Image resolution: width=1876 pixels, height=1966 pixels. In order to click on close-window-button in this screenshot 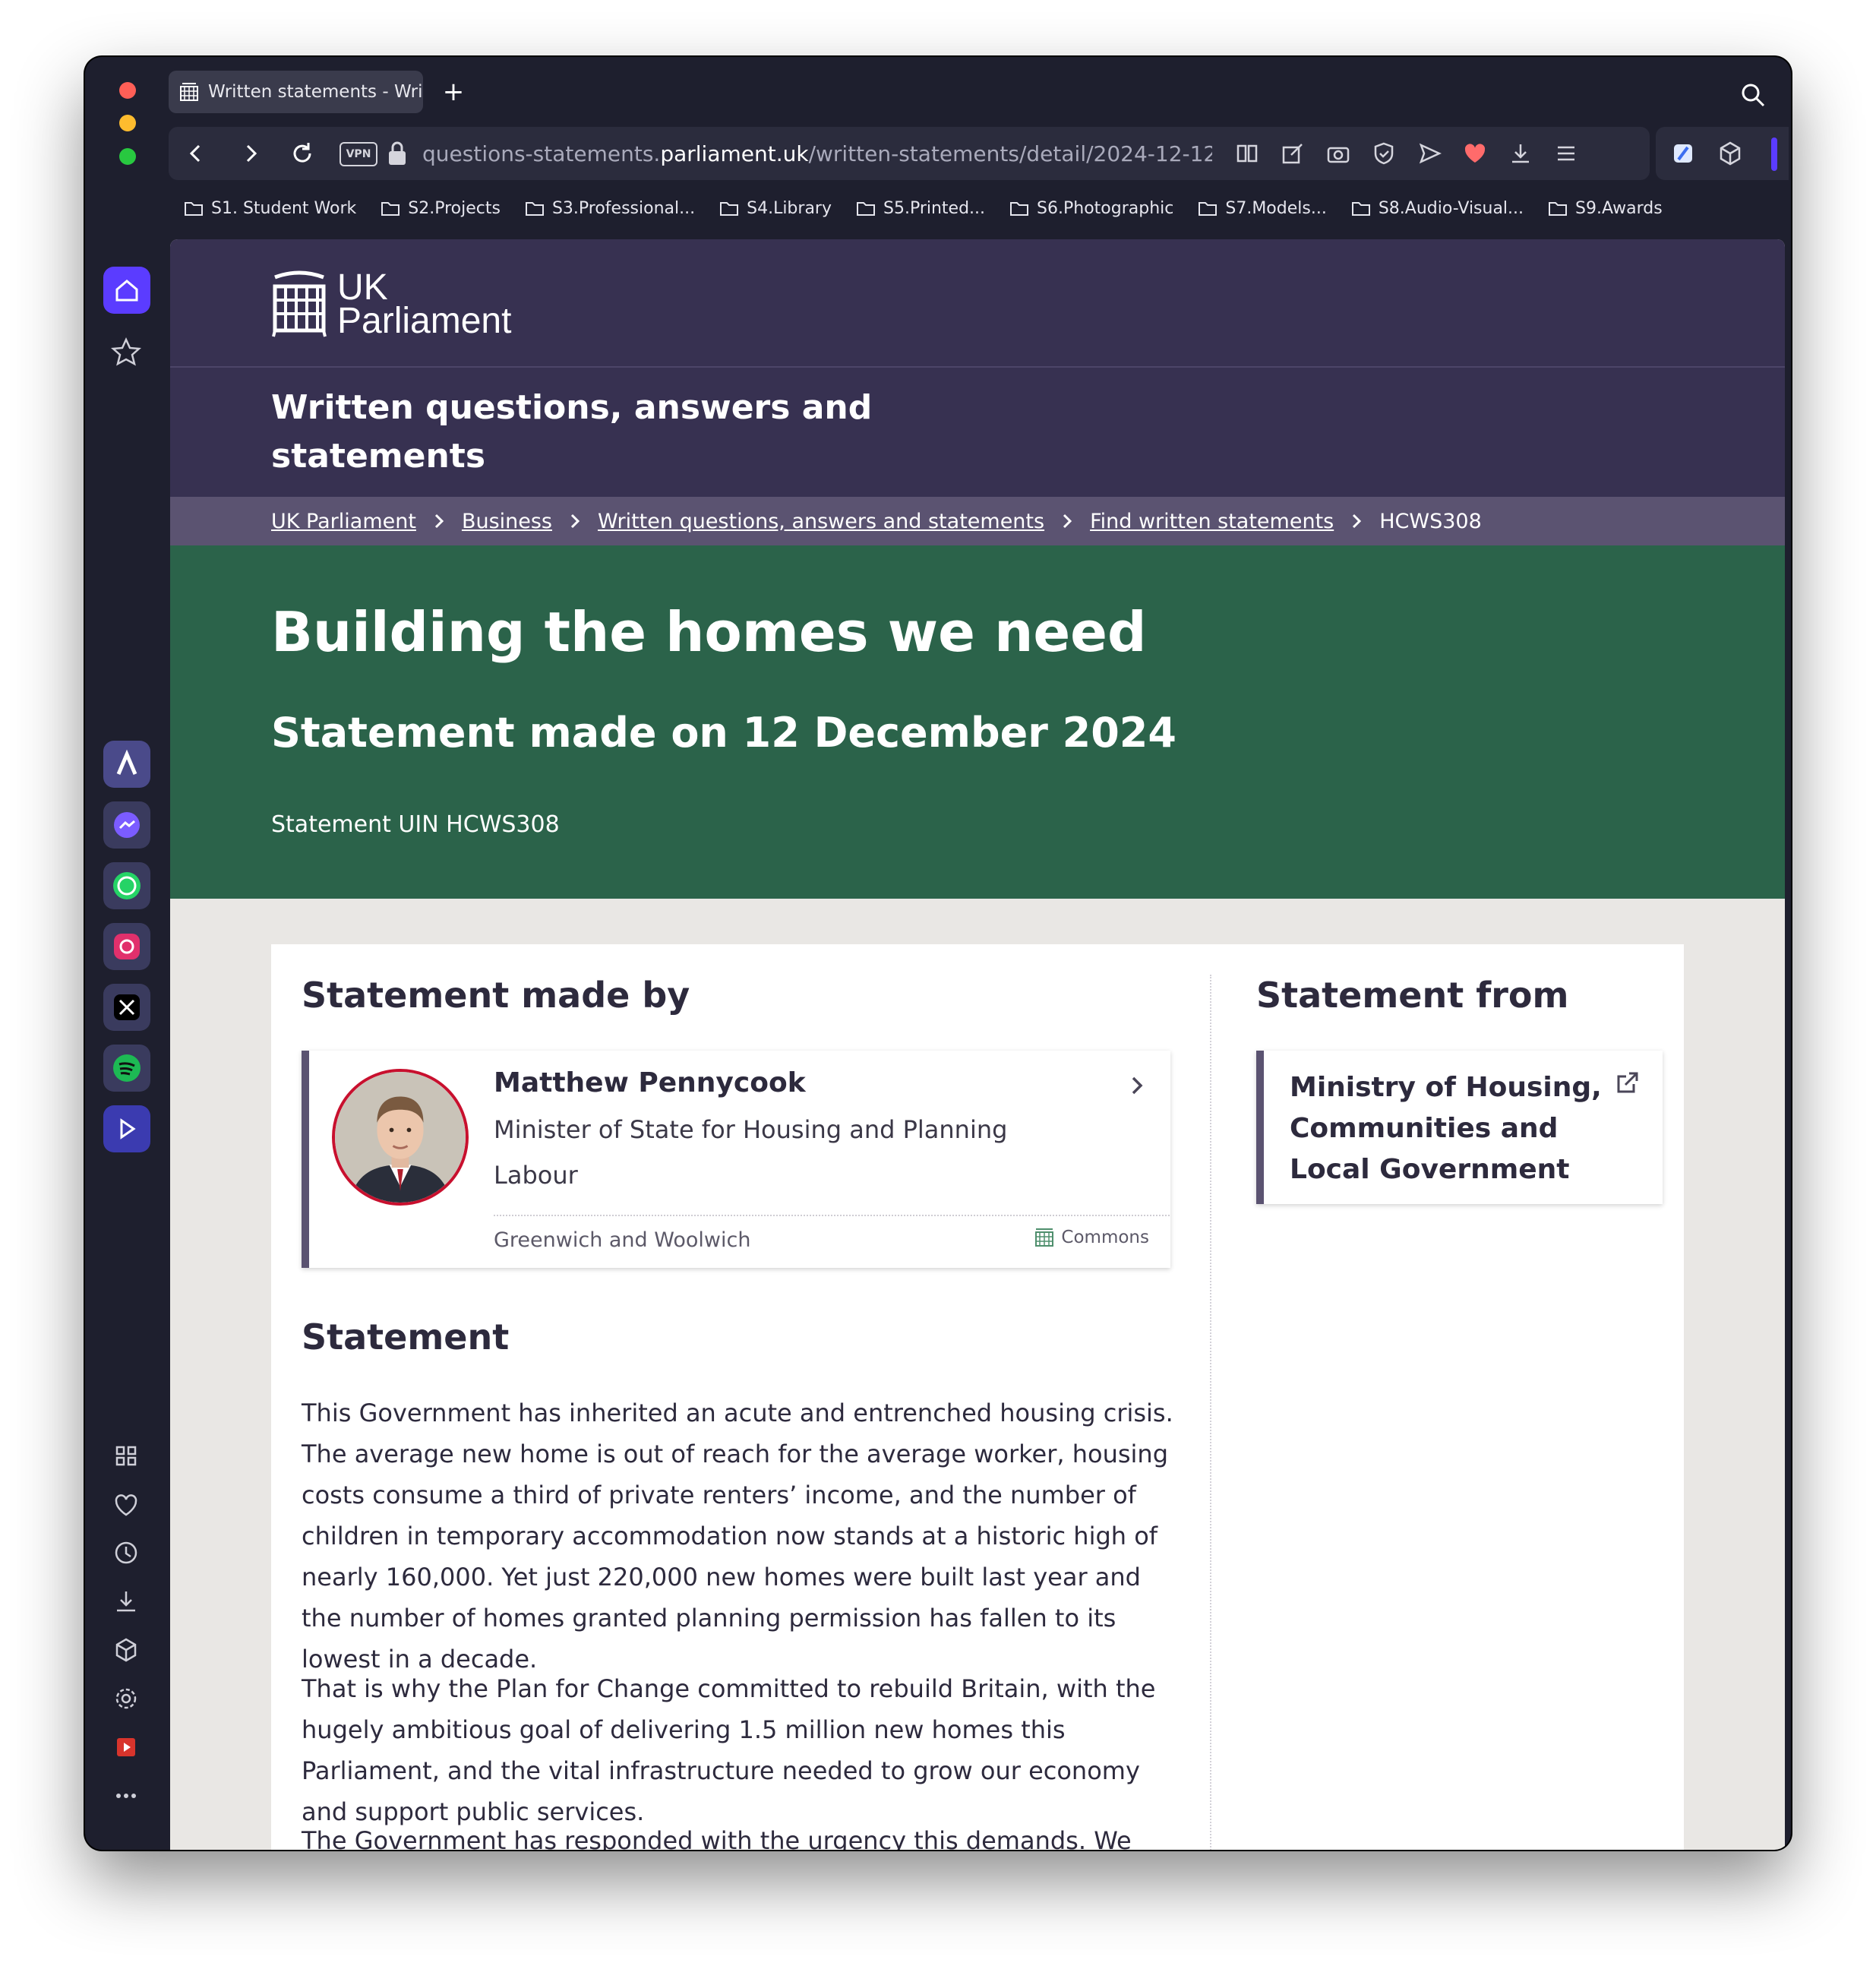, I will do `click(127, 90)`.